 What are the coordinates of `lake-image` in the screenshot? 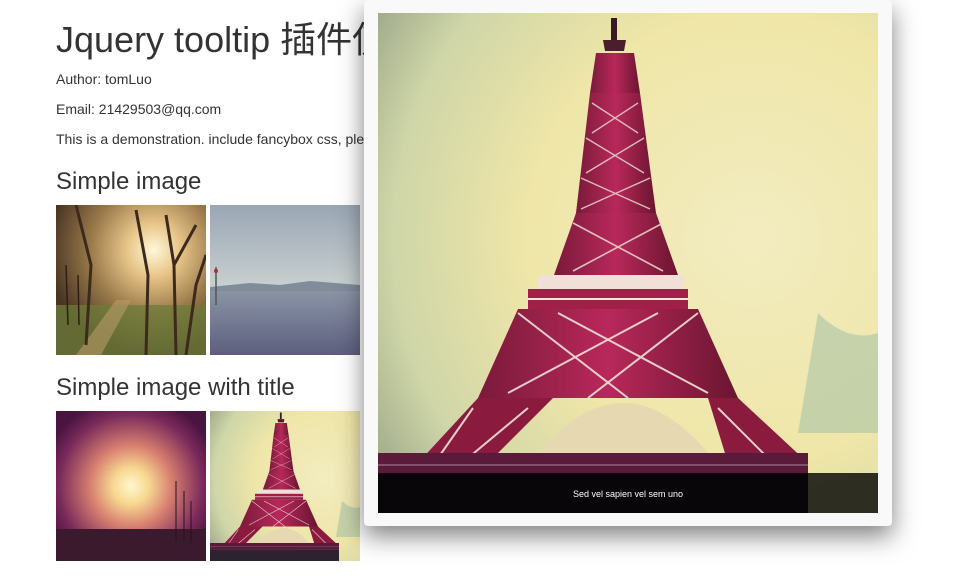 It's located at (285, 280).